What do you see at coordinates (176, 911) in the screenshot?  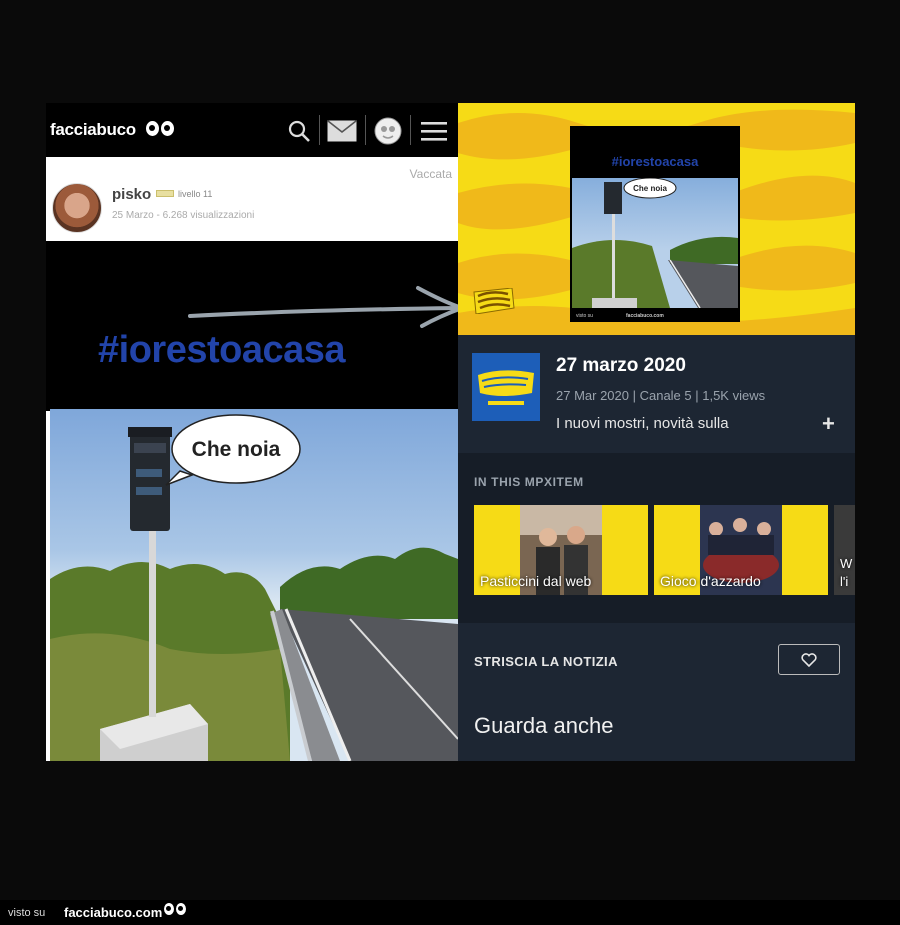 I see `footer-eyes-logo-icon` at bounding box center [176, 911].